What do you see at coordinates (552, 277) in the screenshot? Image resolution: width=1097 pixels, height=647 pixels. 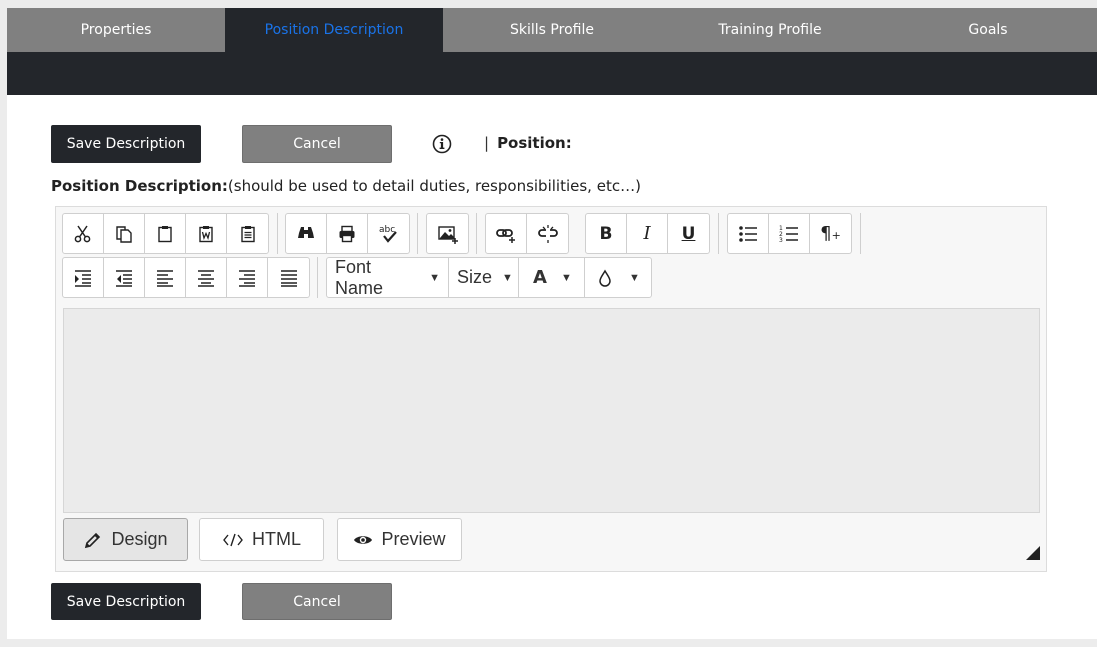 I see `font-color-dropdown: A ▼` at bounding box center [552, 277].